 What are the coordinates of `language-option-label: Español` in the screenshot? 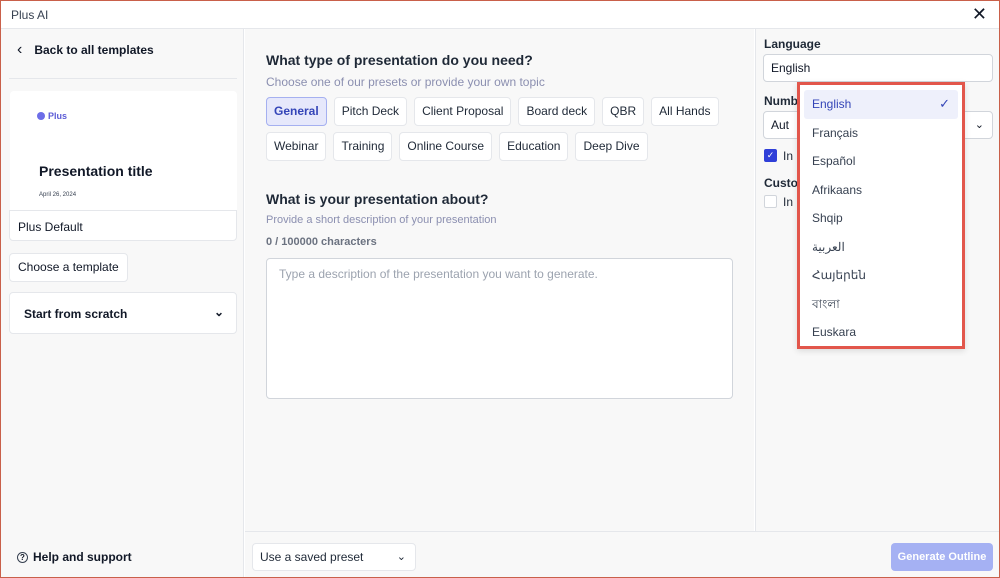 It's located at (834, 161).